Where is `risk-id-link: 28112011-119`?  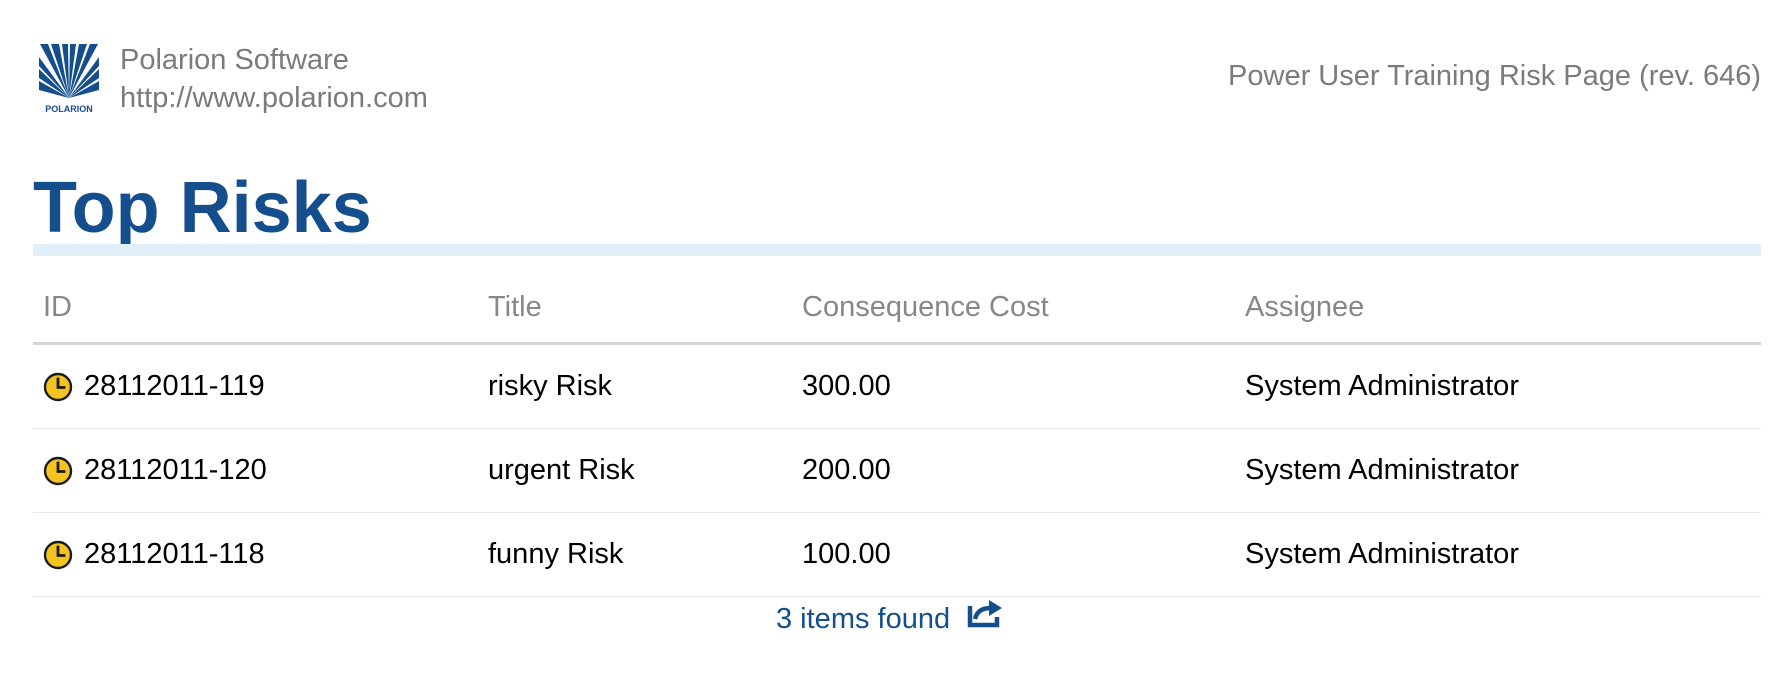
risk-id-link: 28112011-119 is located at coordinates (174, 386).